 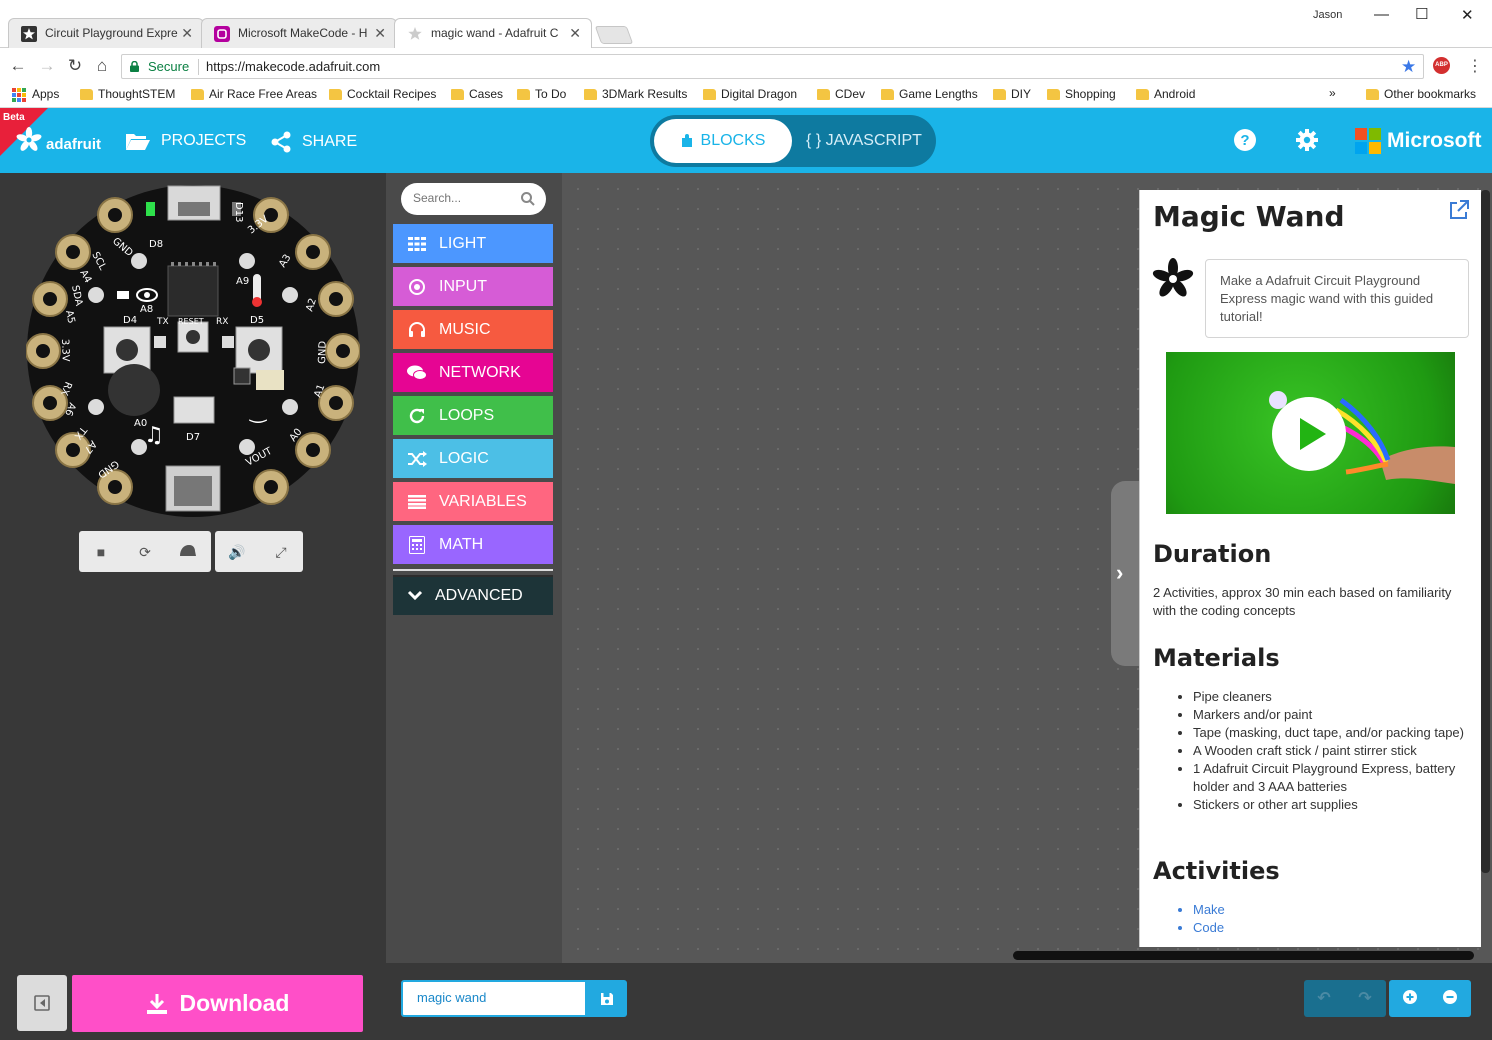 I want to click on javascript-tab: { } JAVASCRIPT, so click(x=864, y=141).